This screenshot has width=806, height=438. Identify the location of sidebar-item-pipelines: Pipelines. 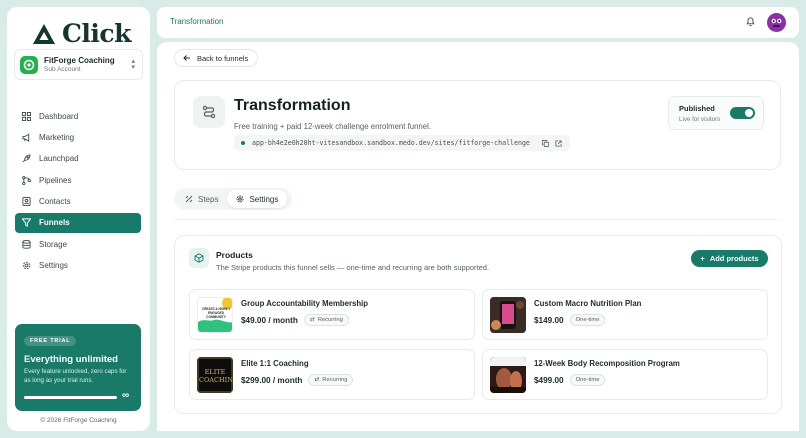
(78, 180).